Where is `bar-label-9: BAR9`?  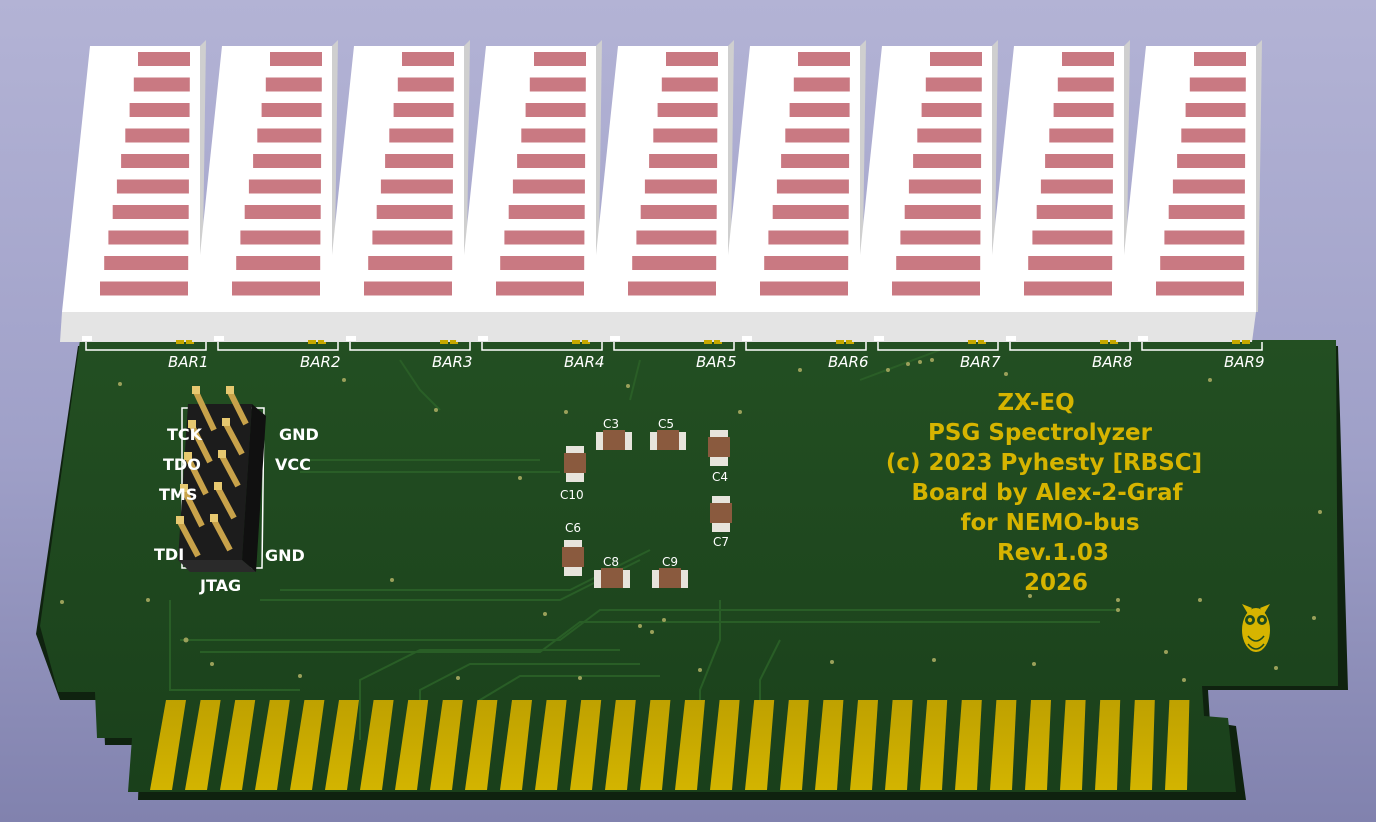 bar-label-9: BAR9 is located at coordinates (1244, 362).